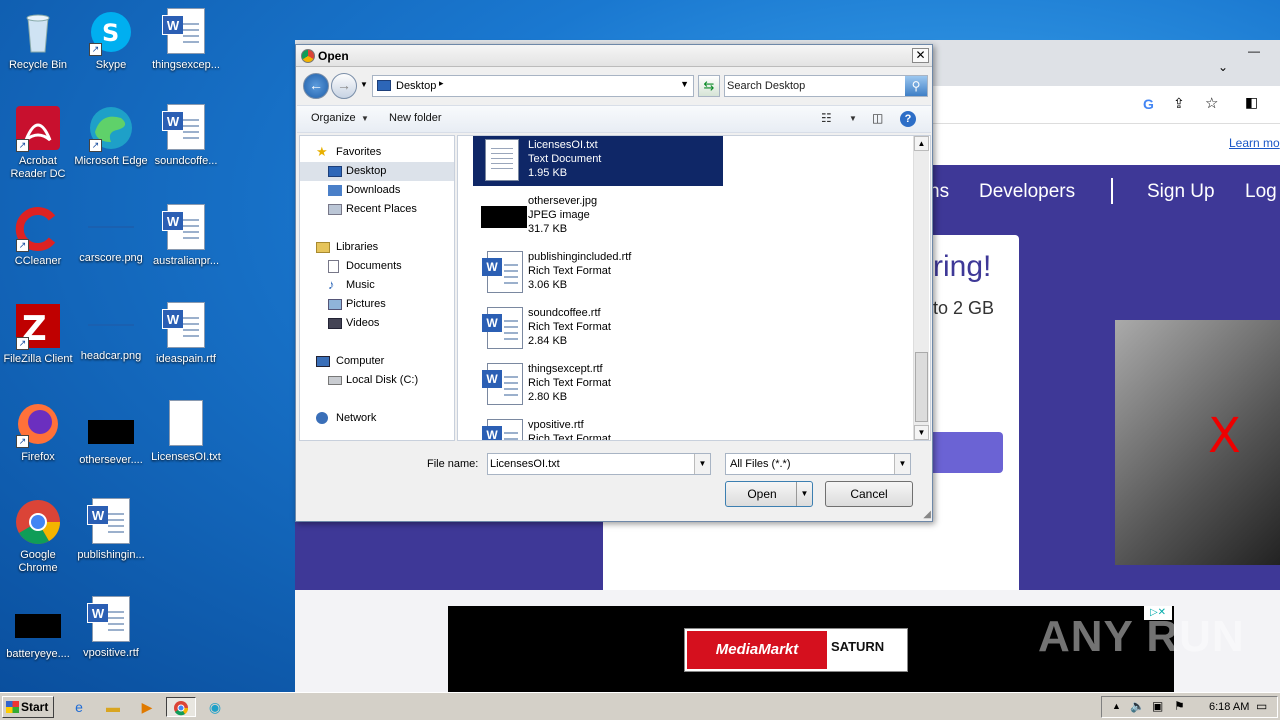 The height and width of the screenshot is (721, 1280). I want to click on share-icon: ⇪, so click(1179, 103).